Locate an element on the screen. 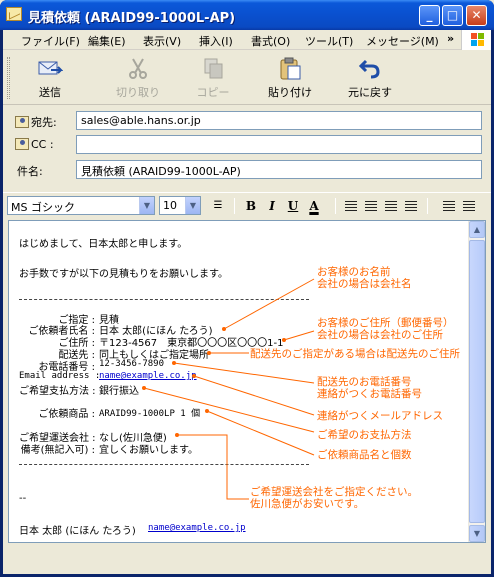 This screenshot has width=494, height=577. menu-message: メッセージ(M) is located at coordinates (402, 41).